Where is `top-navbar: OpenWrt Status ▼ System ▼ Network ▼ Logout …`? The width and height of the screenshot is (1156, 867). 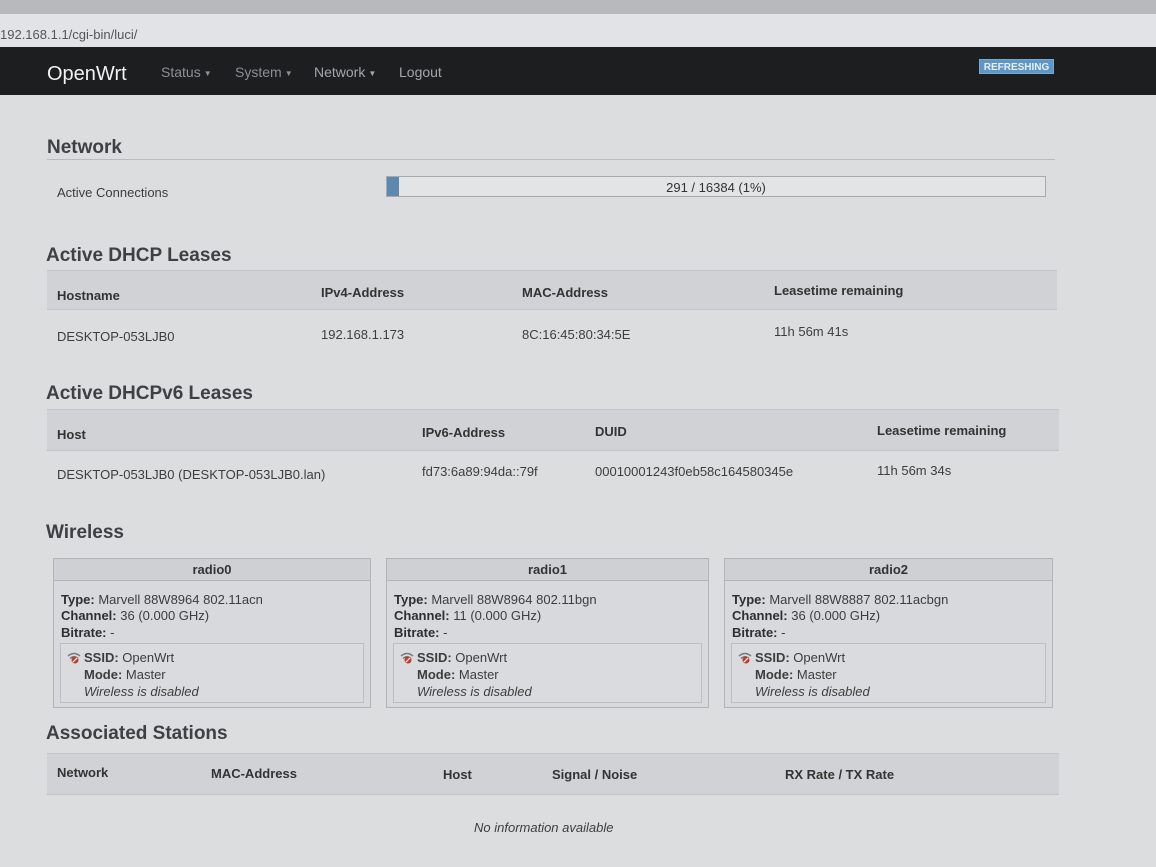 top-navbar: OpenWrt Status ▼ System ▼ Network ▼ Logout … is located at coordinates (578, 71).